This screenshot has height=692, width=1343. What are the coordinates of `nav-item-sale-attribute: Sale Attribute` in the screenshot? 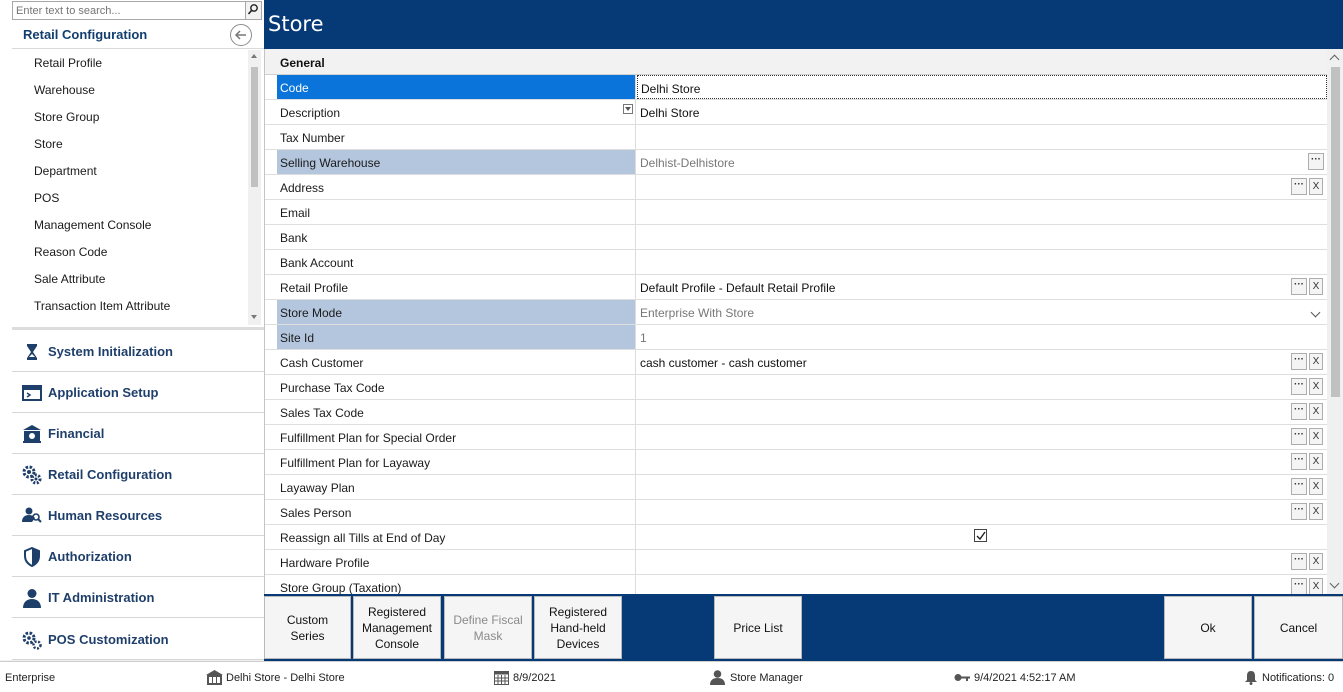 It's located at (132, 279).